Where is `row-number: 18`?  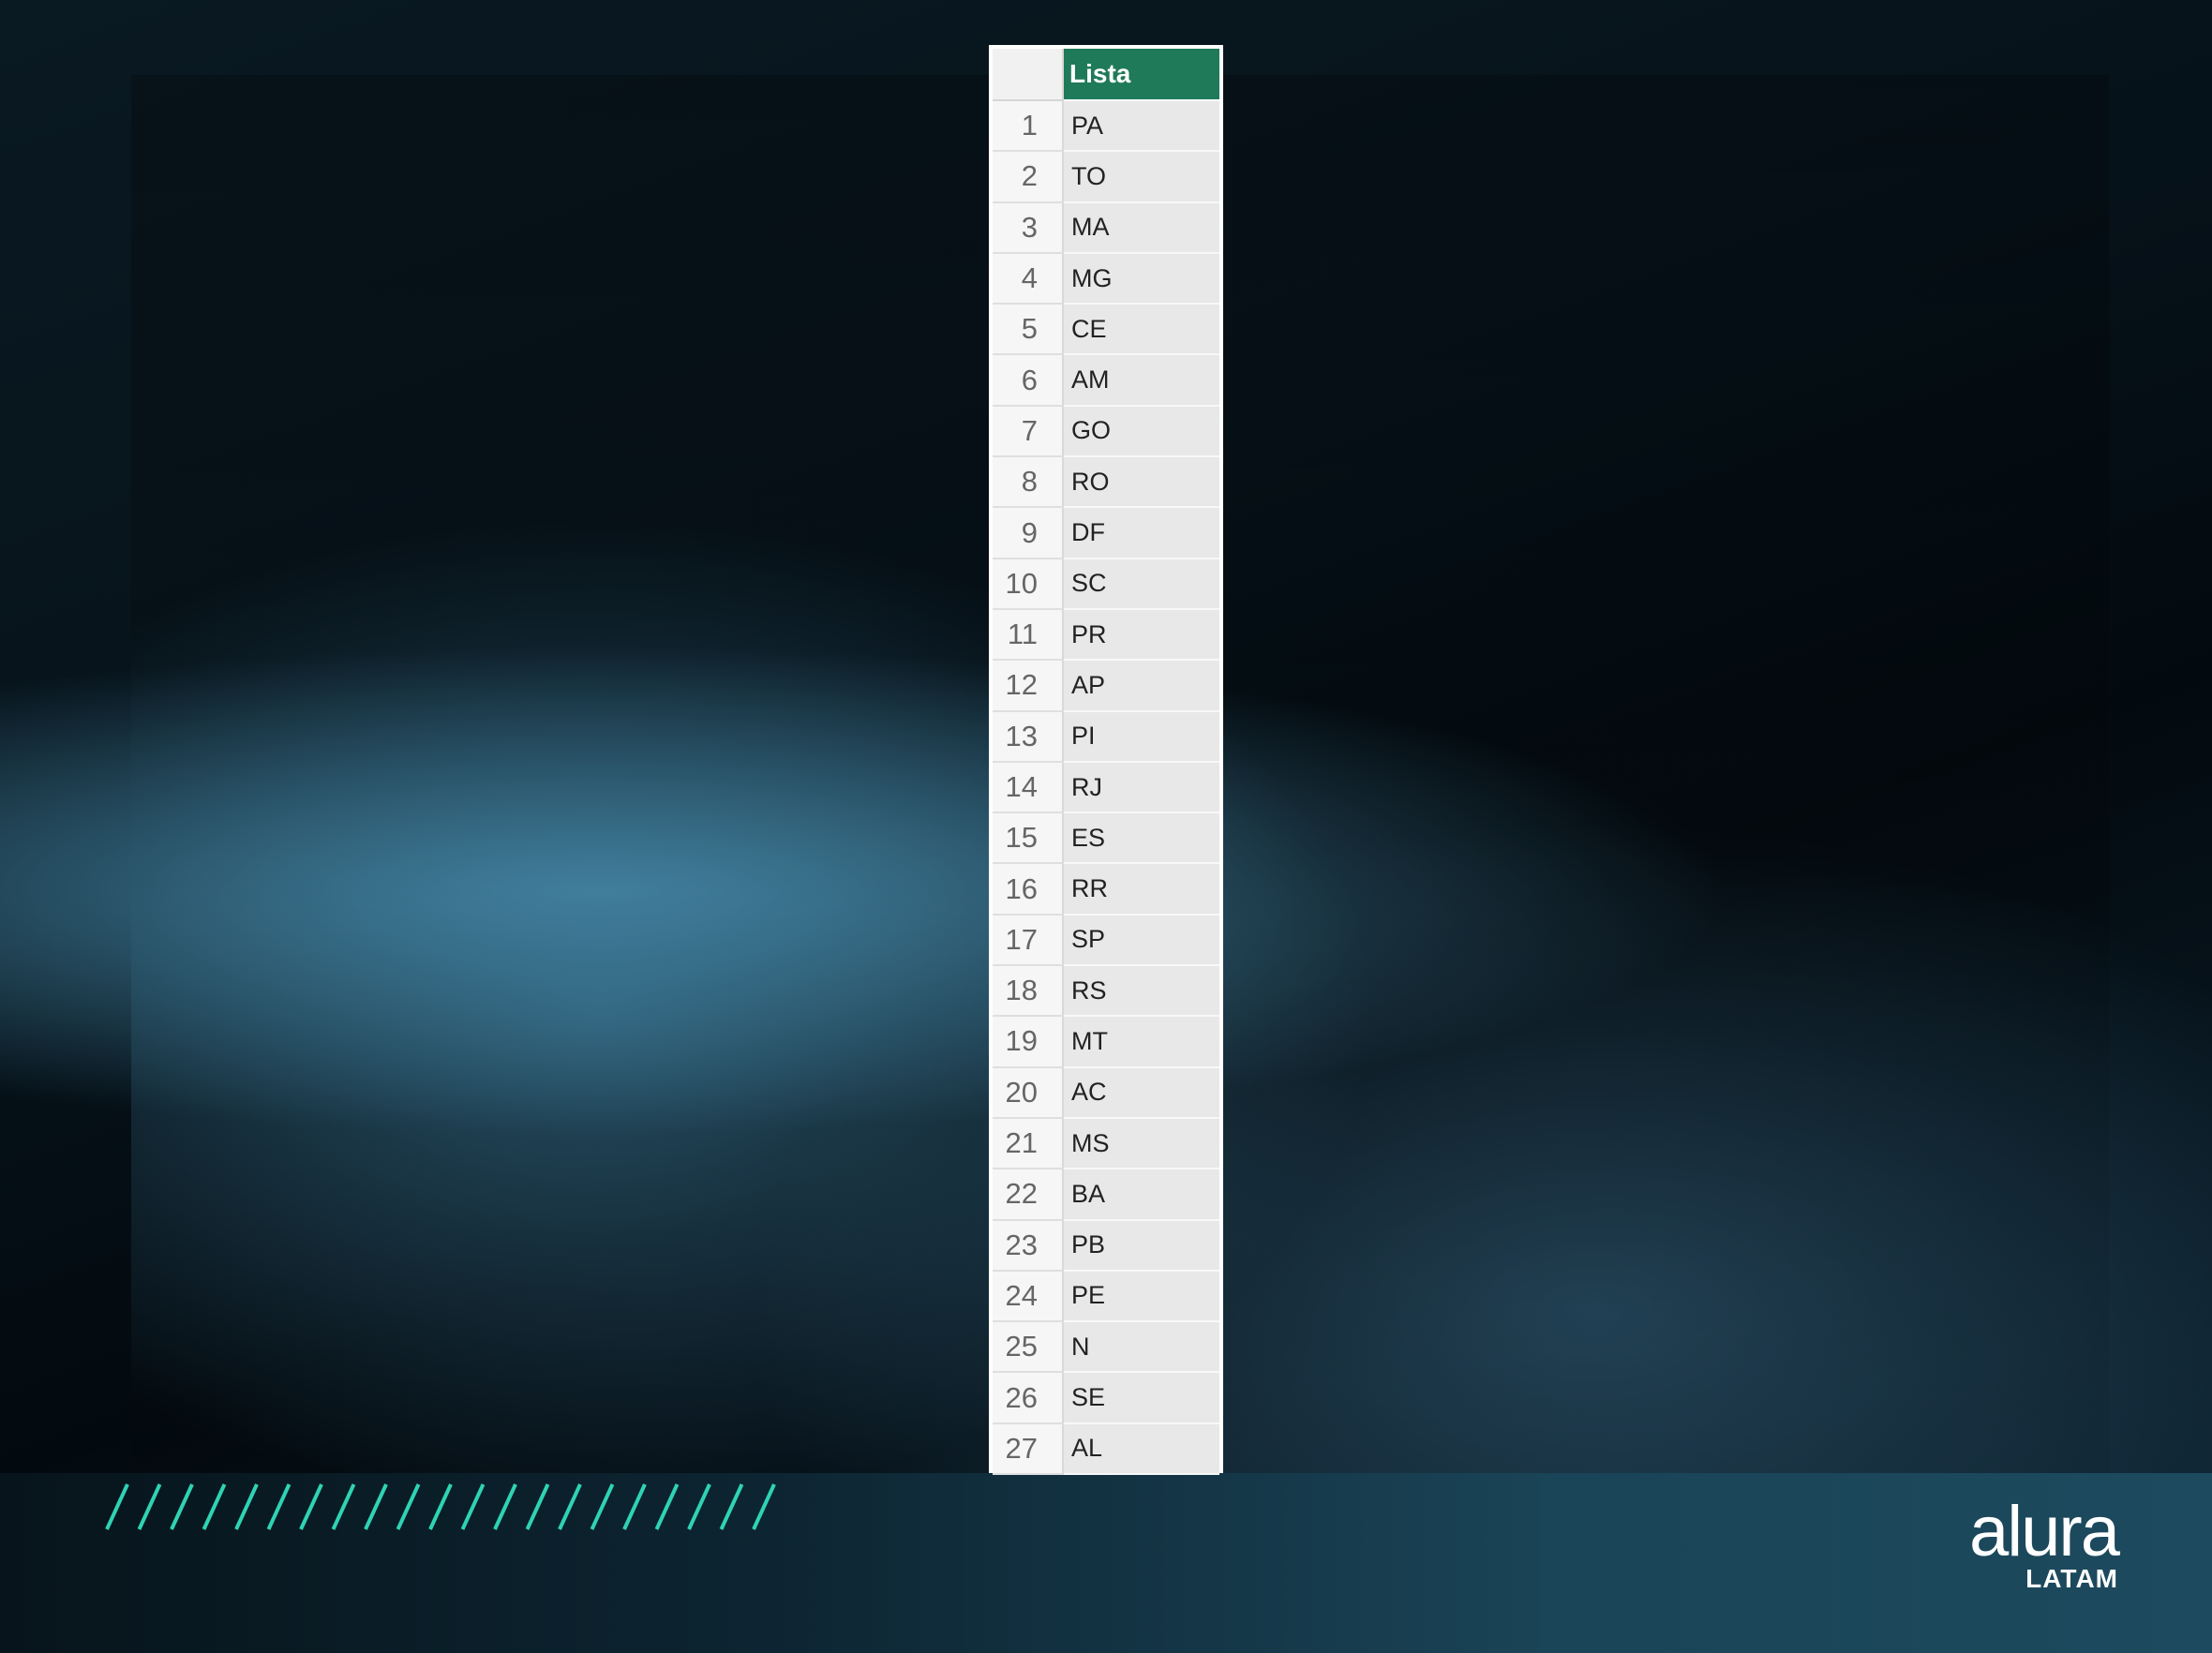
row-number: 18 is located at coordinates (1028, 992).